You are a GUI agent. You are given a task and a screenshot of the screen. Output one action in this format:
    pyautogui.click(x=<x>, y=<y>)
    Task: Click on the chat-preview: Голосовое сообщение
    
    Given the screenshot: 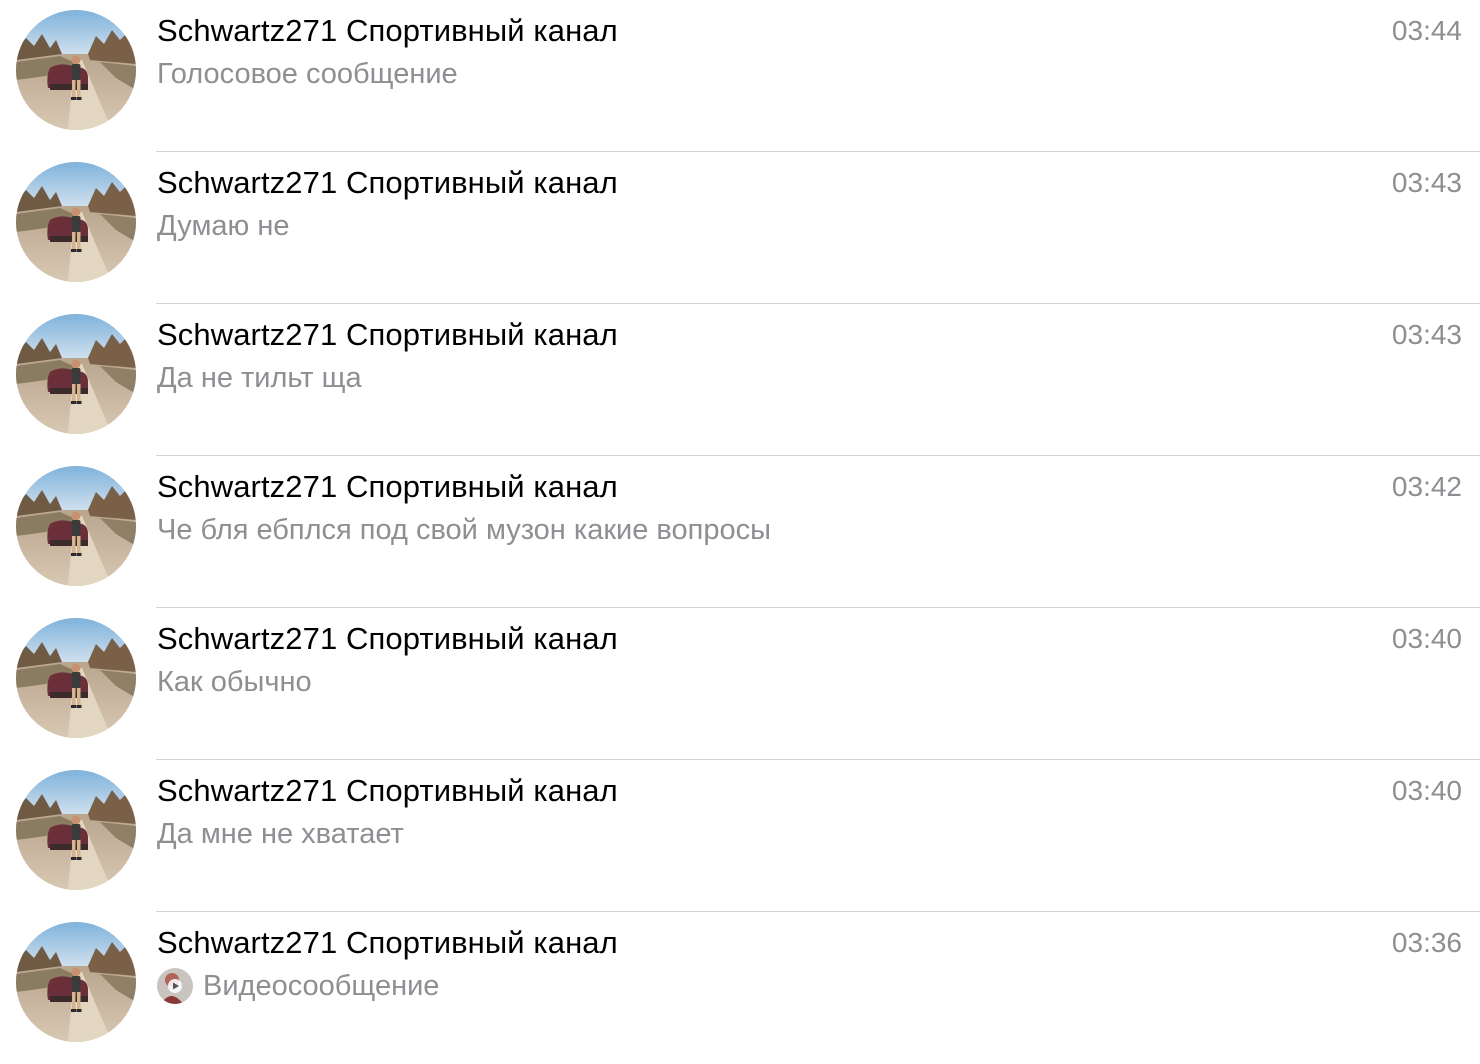 What is the action you would take?
    pyautogui.click(x=307, y=74)
    